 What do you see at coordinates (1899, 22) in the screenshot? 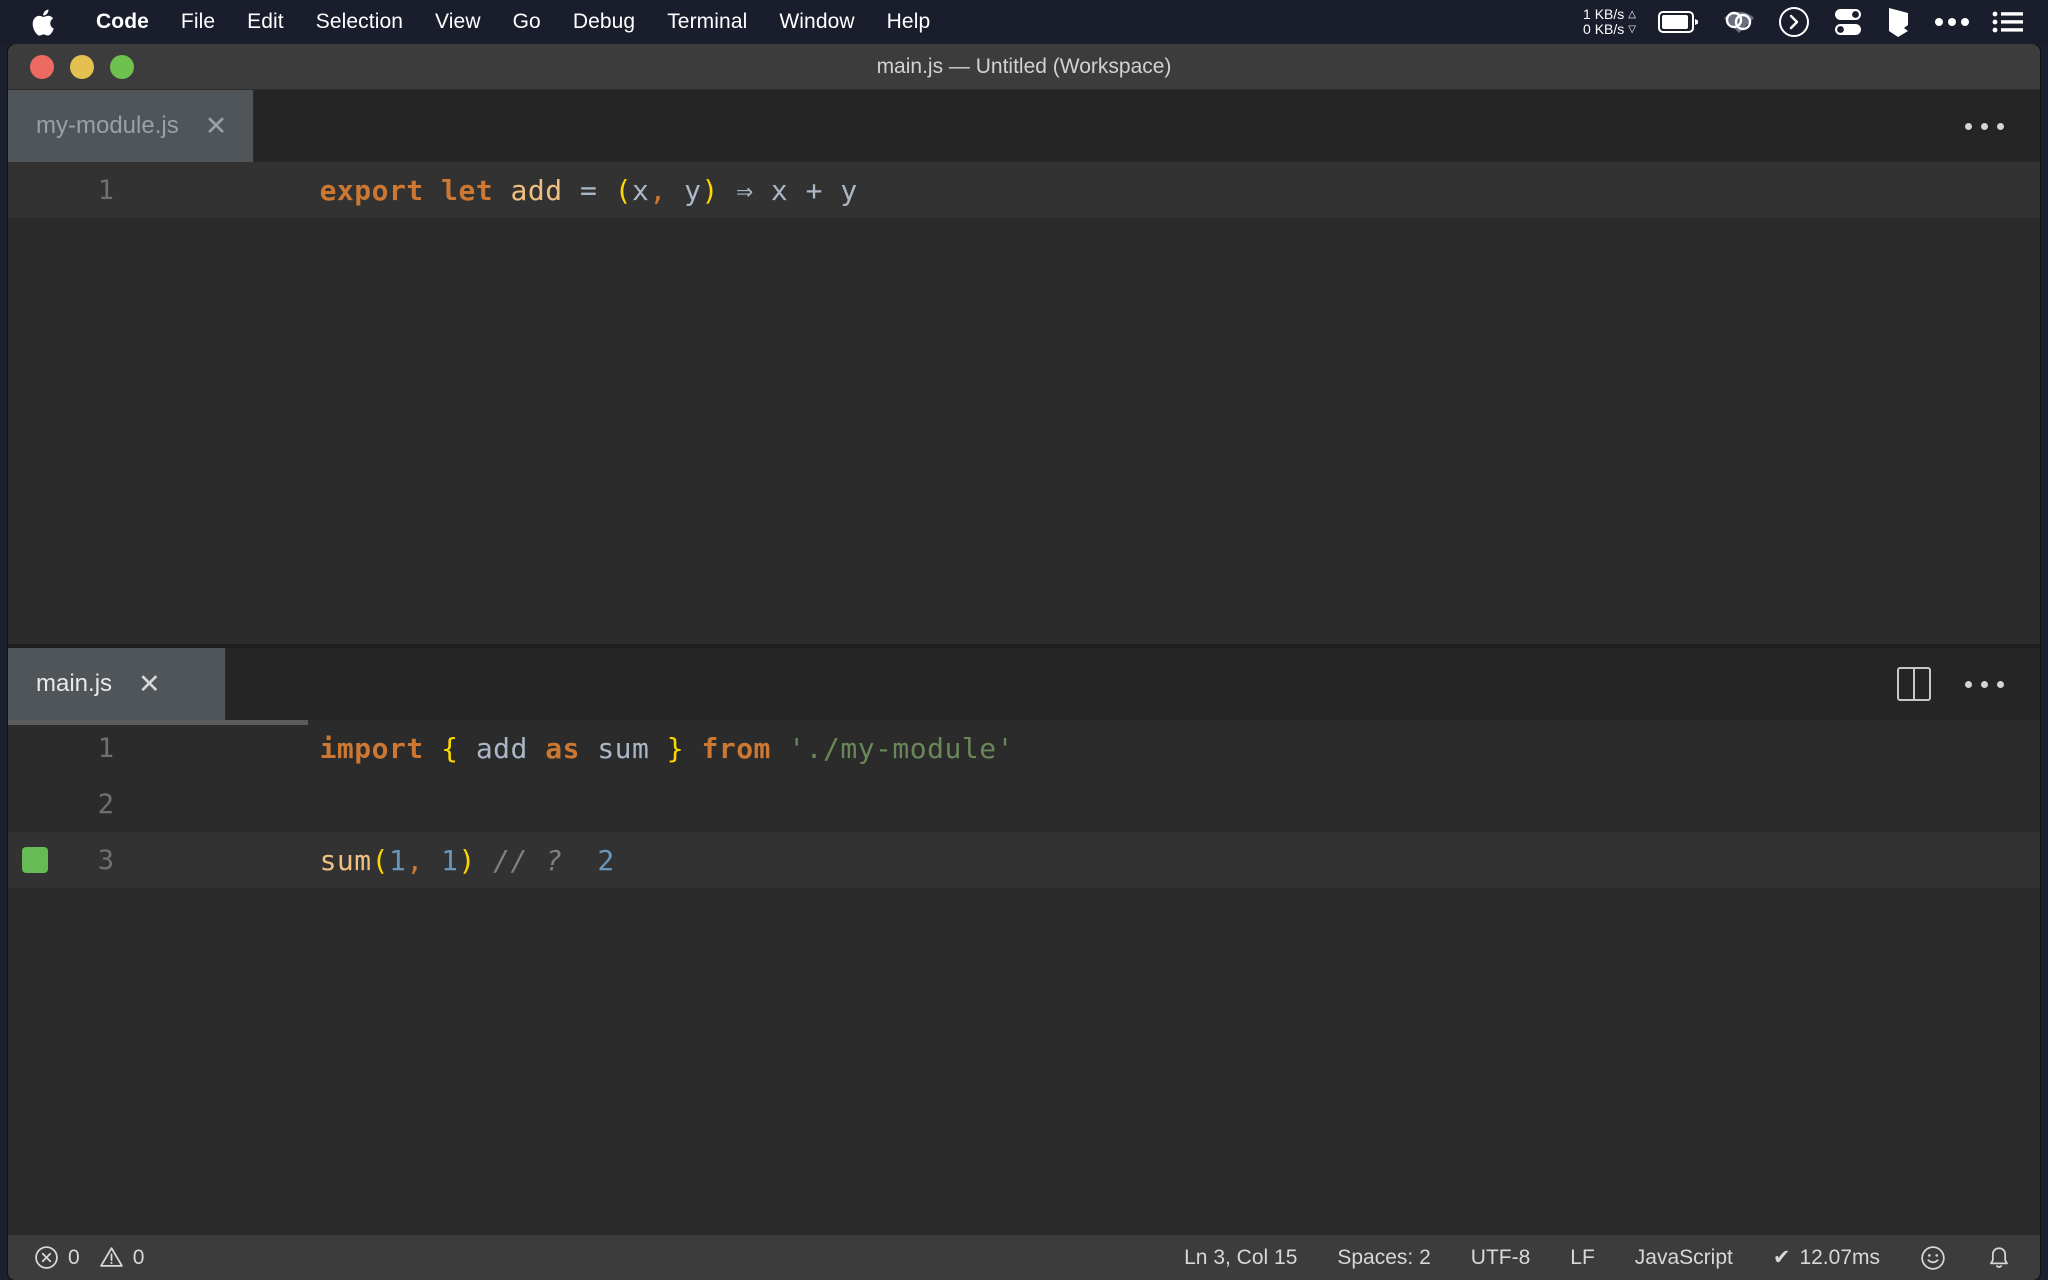
I see `bookmark-icon` at bounding box center [1899, 22].